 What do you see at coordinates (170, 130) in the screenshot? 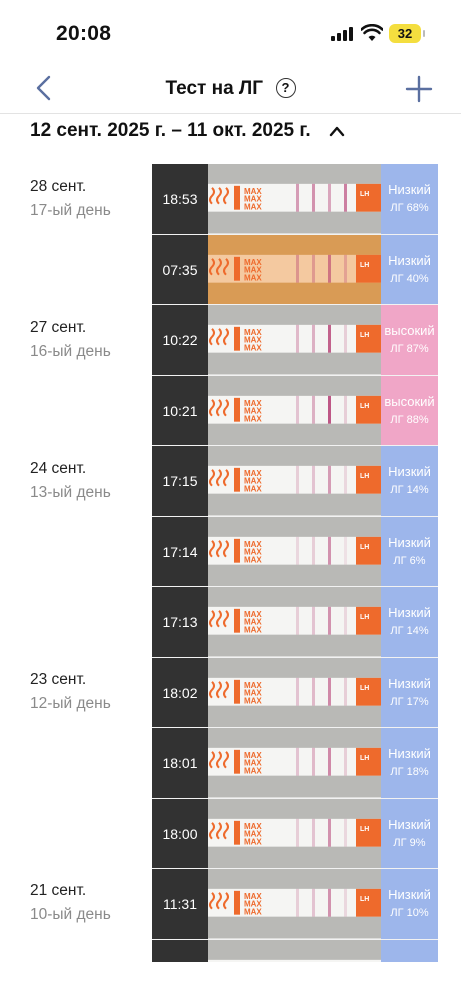
I see `date-range-label: 12 сент. 2025 г. – 11 окт. 2025 г.` at bounding box center [170, 130].